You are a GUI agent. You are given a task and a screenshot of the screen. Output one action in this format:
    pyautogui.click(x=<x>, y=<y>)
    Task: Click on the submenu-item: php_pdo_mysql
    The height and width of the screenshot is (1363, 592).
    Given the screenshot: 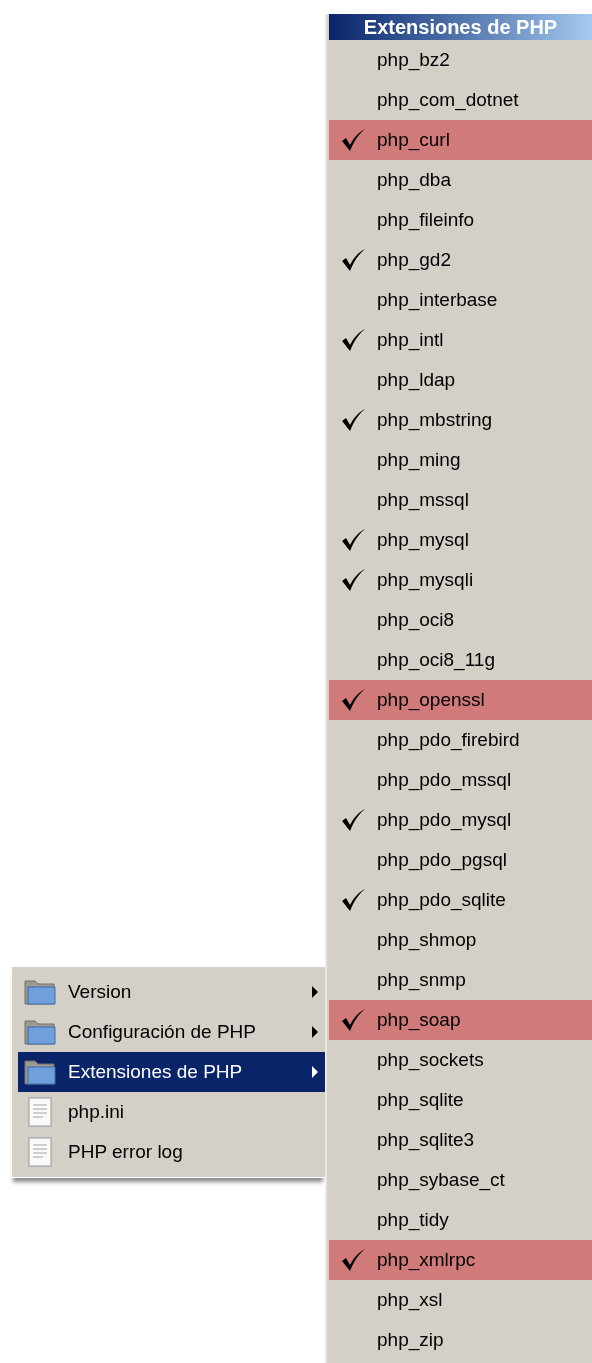 What is the action you would take?
    pyautogui.click(x=460, y=820)
    